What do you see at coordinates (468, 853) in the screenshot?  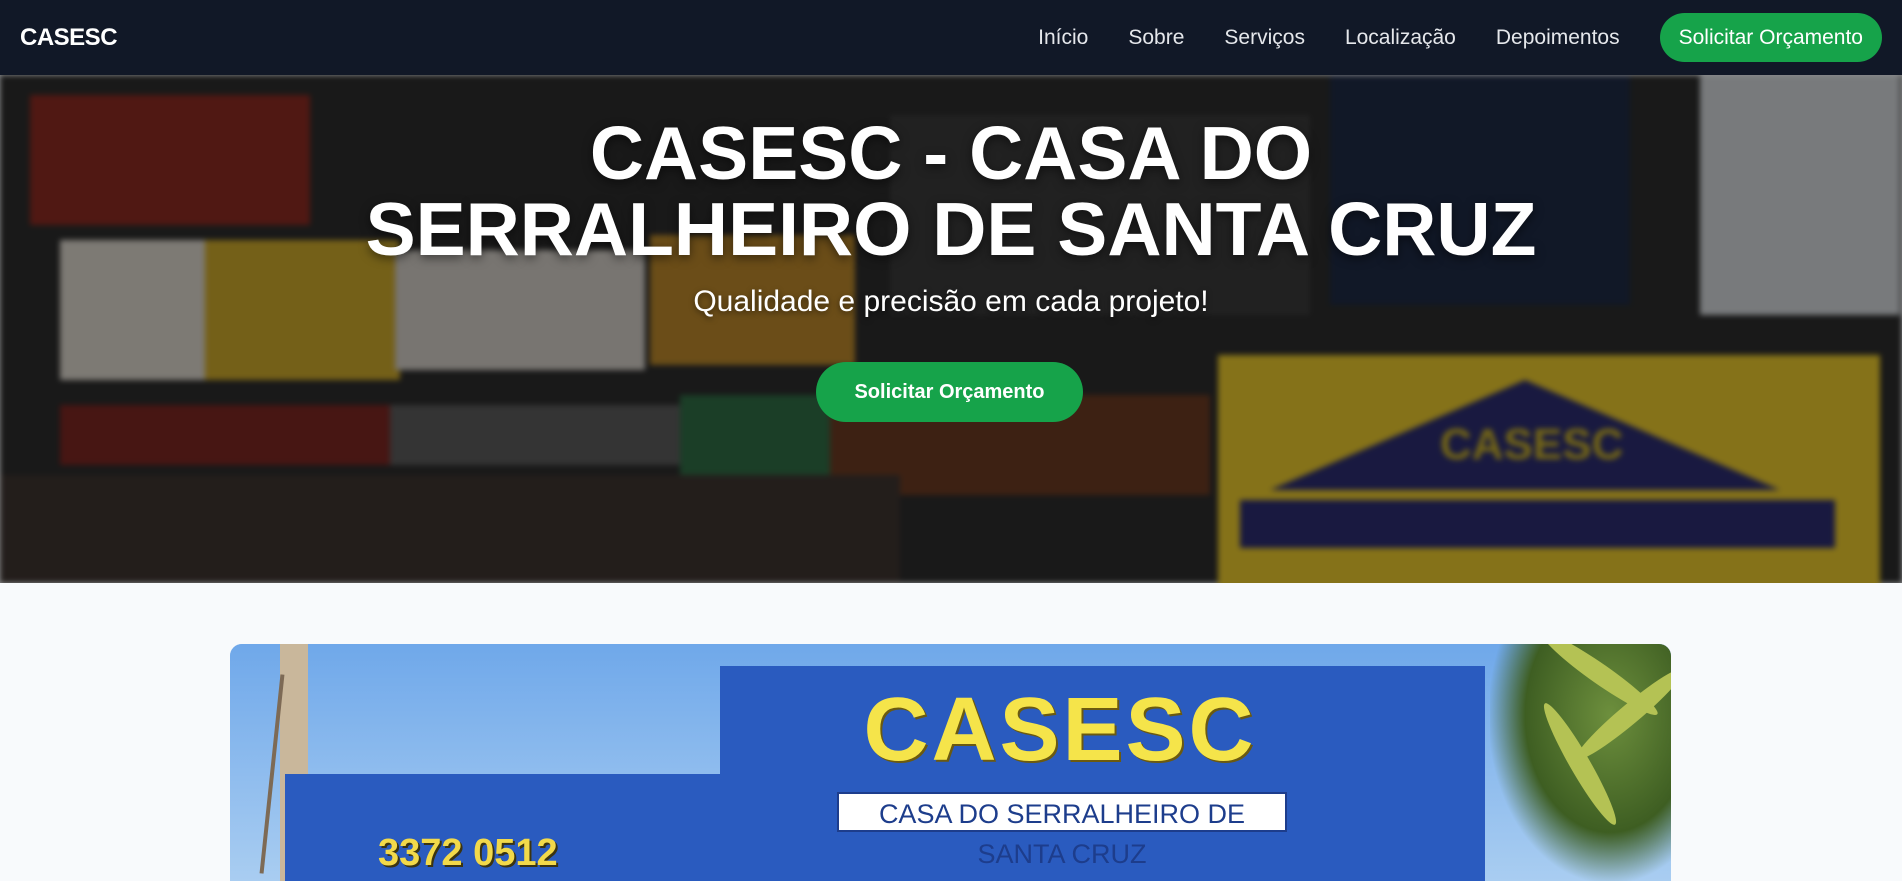 I see `storefront-phone: 3372 0512` at bounding box center [468, 853].